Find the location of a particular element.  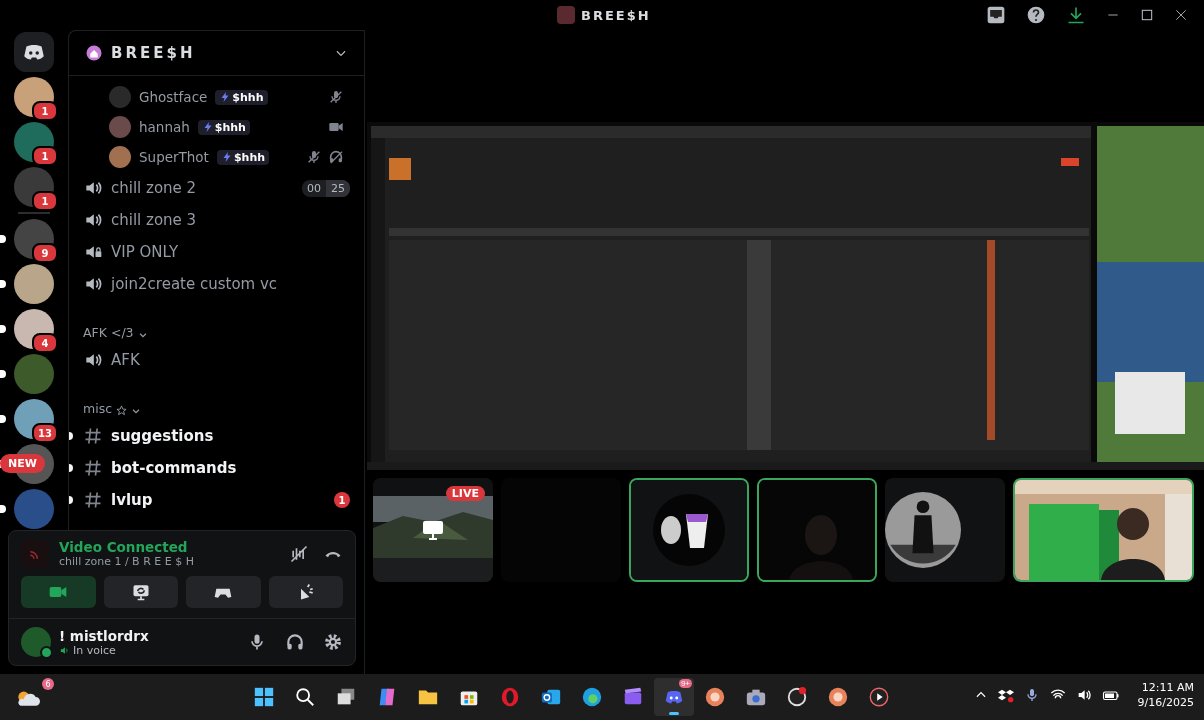

notification-badge: 6 is located at coordinates (48, 684).